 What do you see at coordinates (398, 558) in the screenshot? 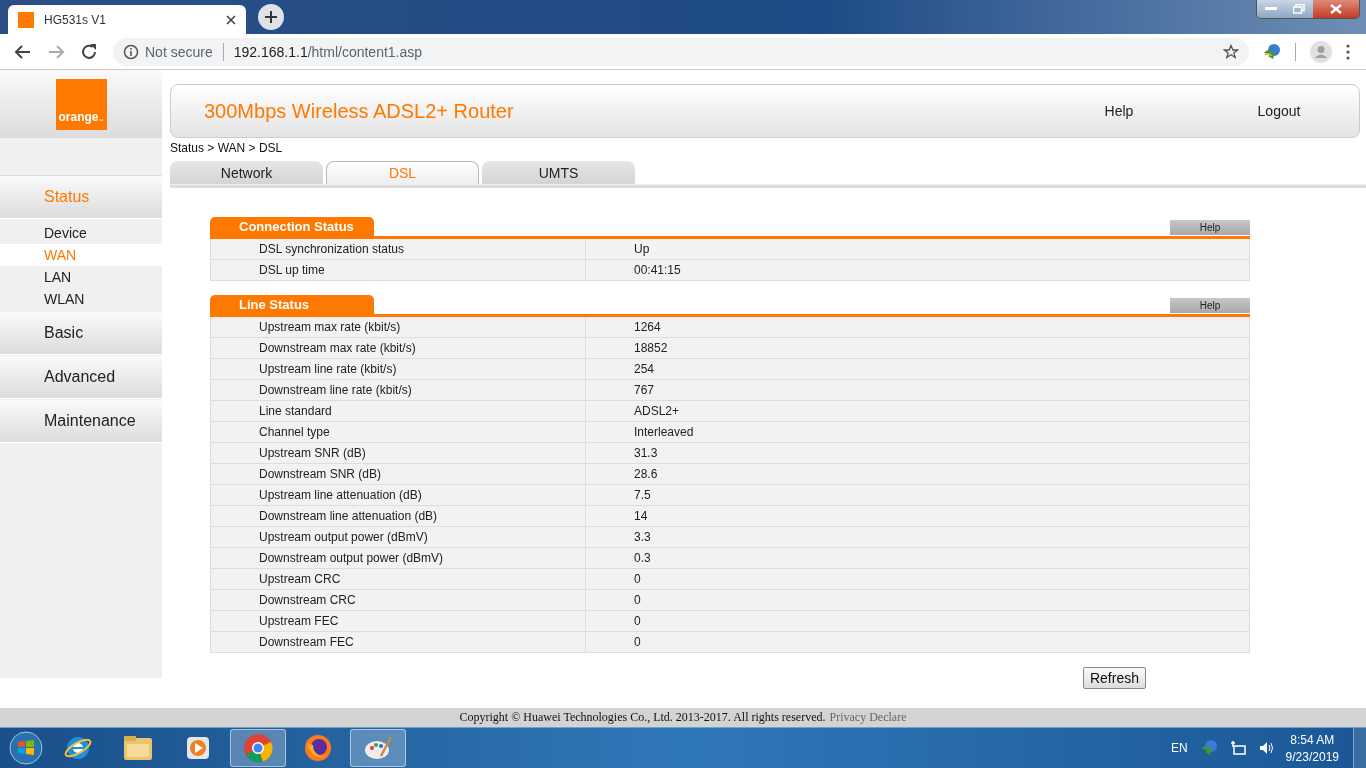
I see `table-cell: Downstream output power (dBmV)` at bounding box center [398, 558].